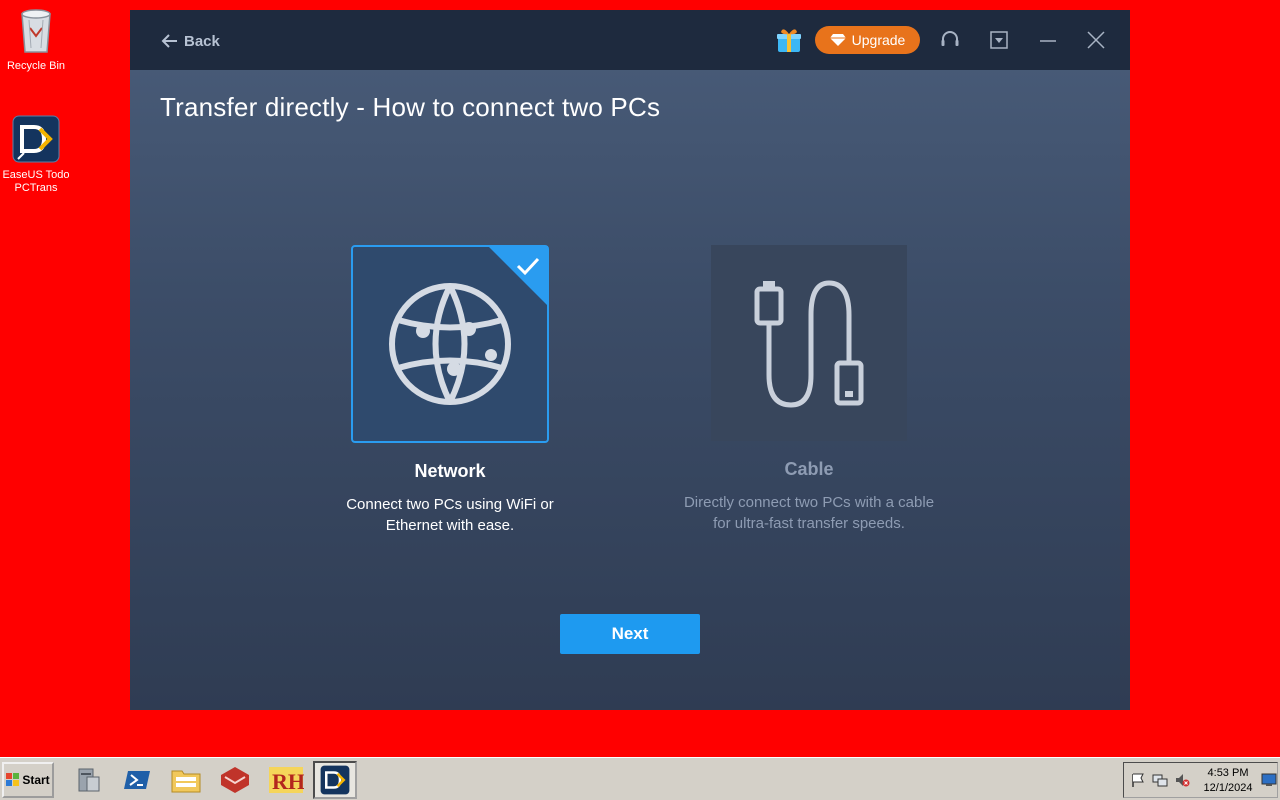 The width and height of the screenshot is (1280, 800). Describe the element at coordinates (789, 40) in the screenshot. I see `gift-icon` at that location.